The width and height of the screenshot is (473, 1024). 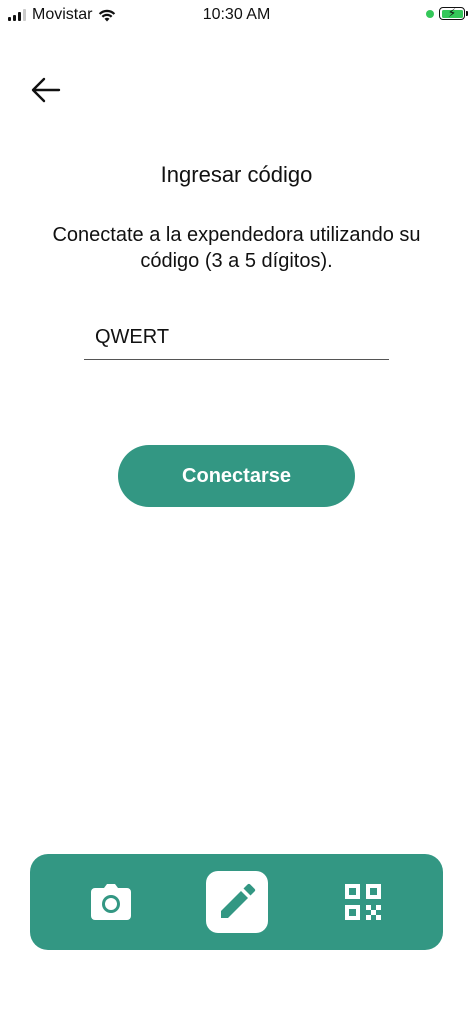 I want to click on code-field, so click(x=236, y=341).